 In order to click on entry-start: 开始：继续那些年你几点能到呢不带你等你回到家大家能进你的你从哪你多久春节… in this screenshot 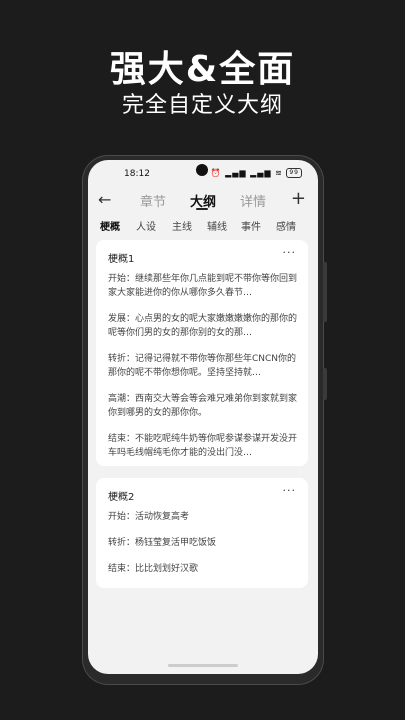, I will do `click(203, 286)`.